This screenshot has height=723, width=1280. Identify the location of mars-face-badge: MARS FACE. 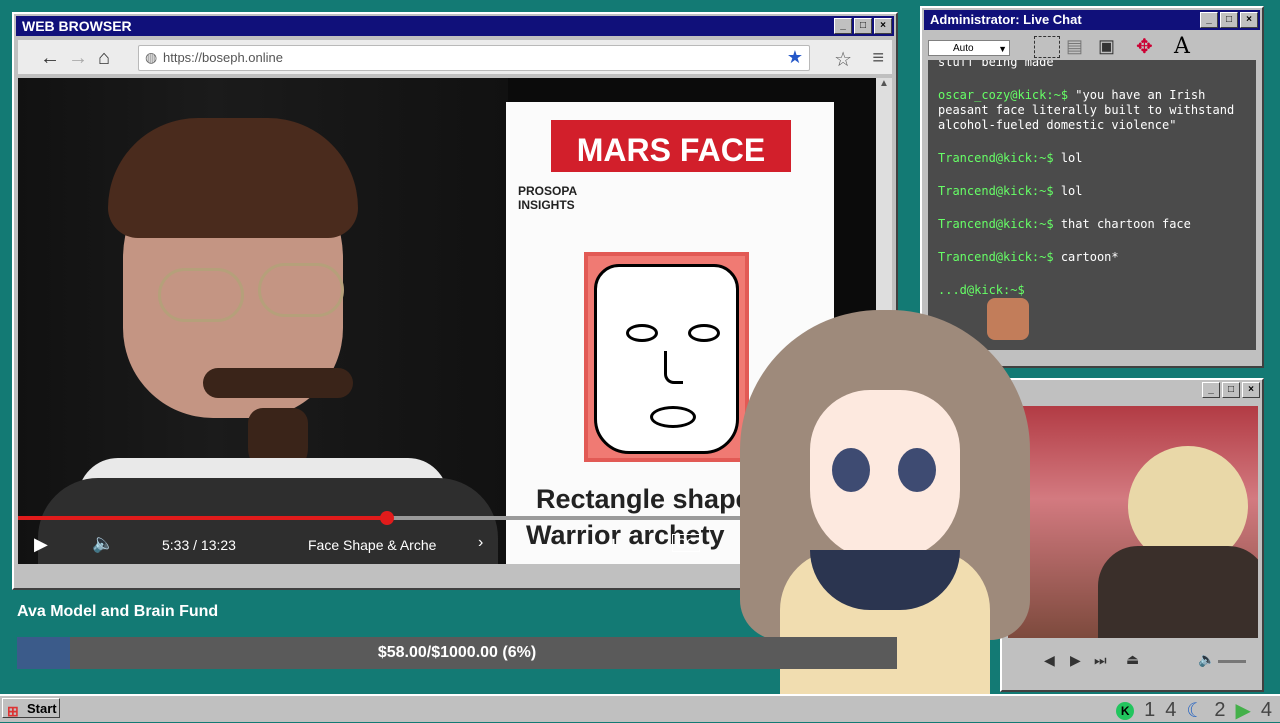
(671, 146).